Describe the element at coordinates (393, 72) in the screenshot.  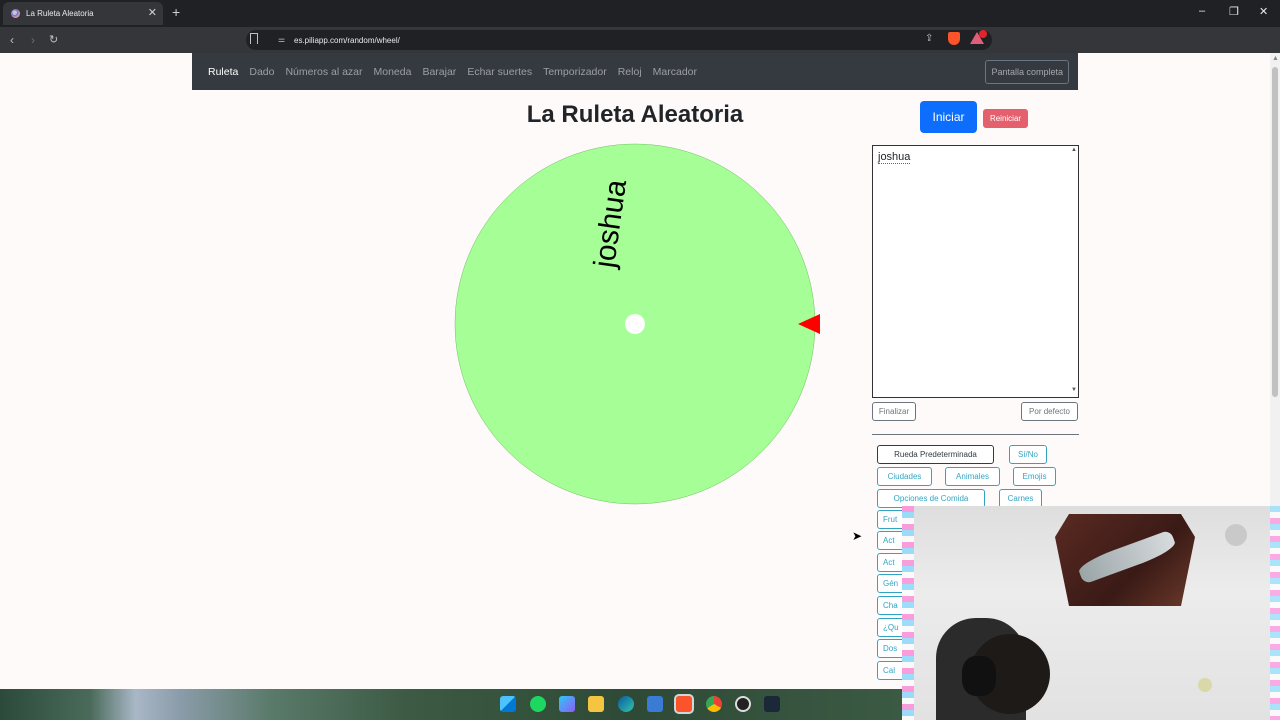
I see `nav-item-moneda: Moneda` at that location.